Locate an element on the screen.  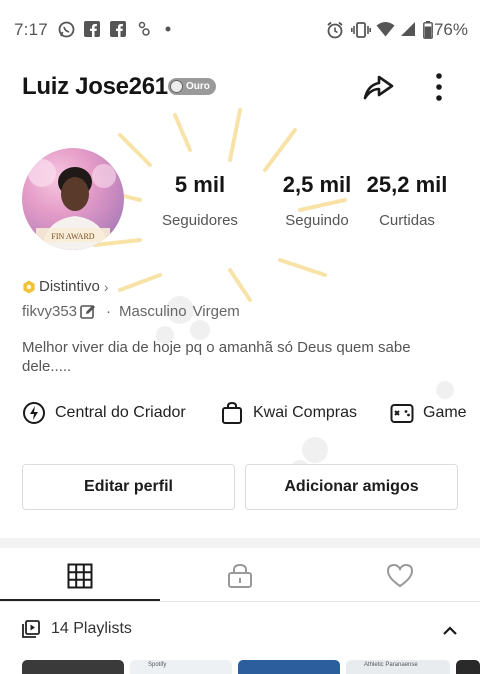
distintivo-link: Distintivo › is located at coordinates (65, 286).